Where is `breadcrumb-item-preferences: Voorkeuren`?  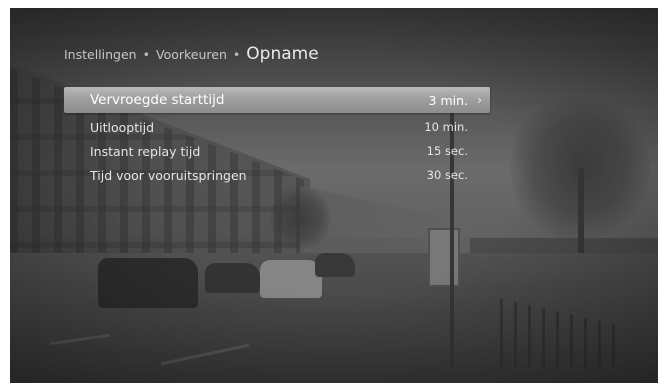
breadcrumb-item-preferences: Voorkeuren is located at coordinates (191, 54).